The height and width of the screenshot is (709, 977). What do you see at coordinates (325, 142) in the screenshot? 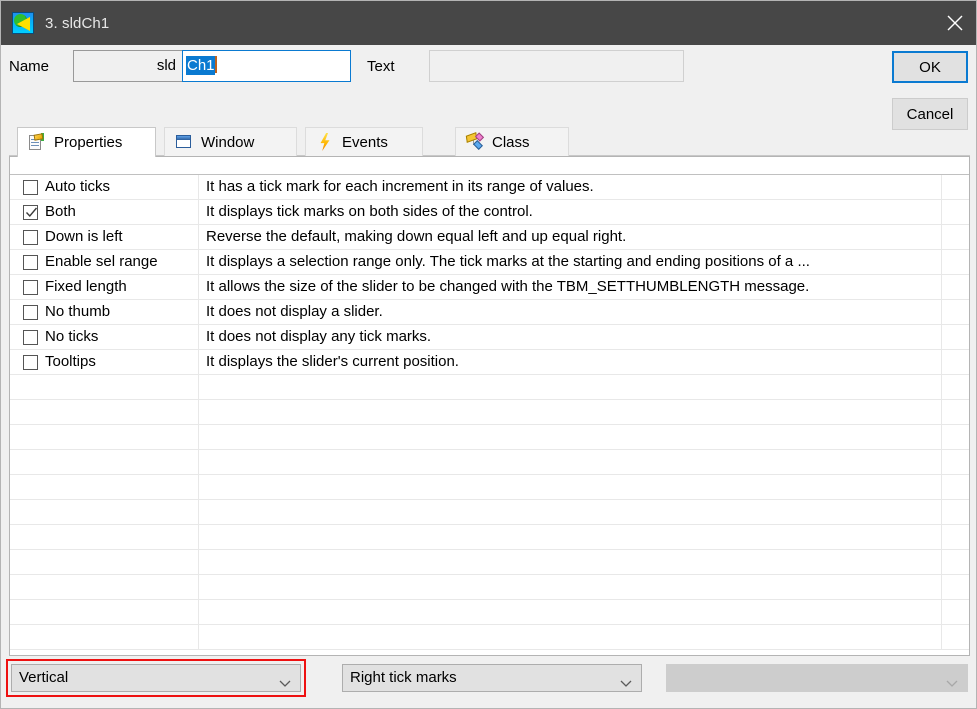
I see `lightning-icon` at bounding box center [325, 142].